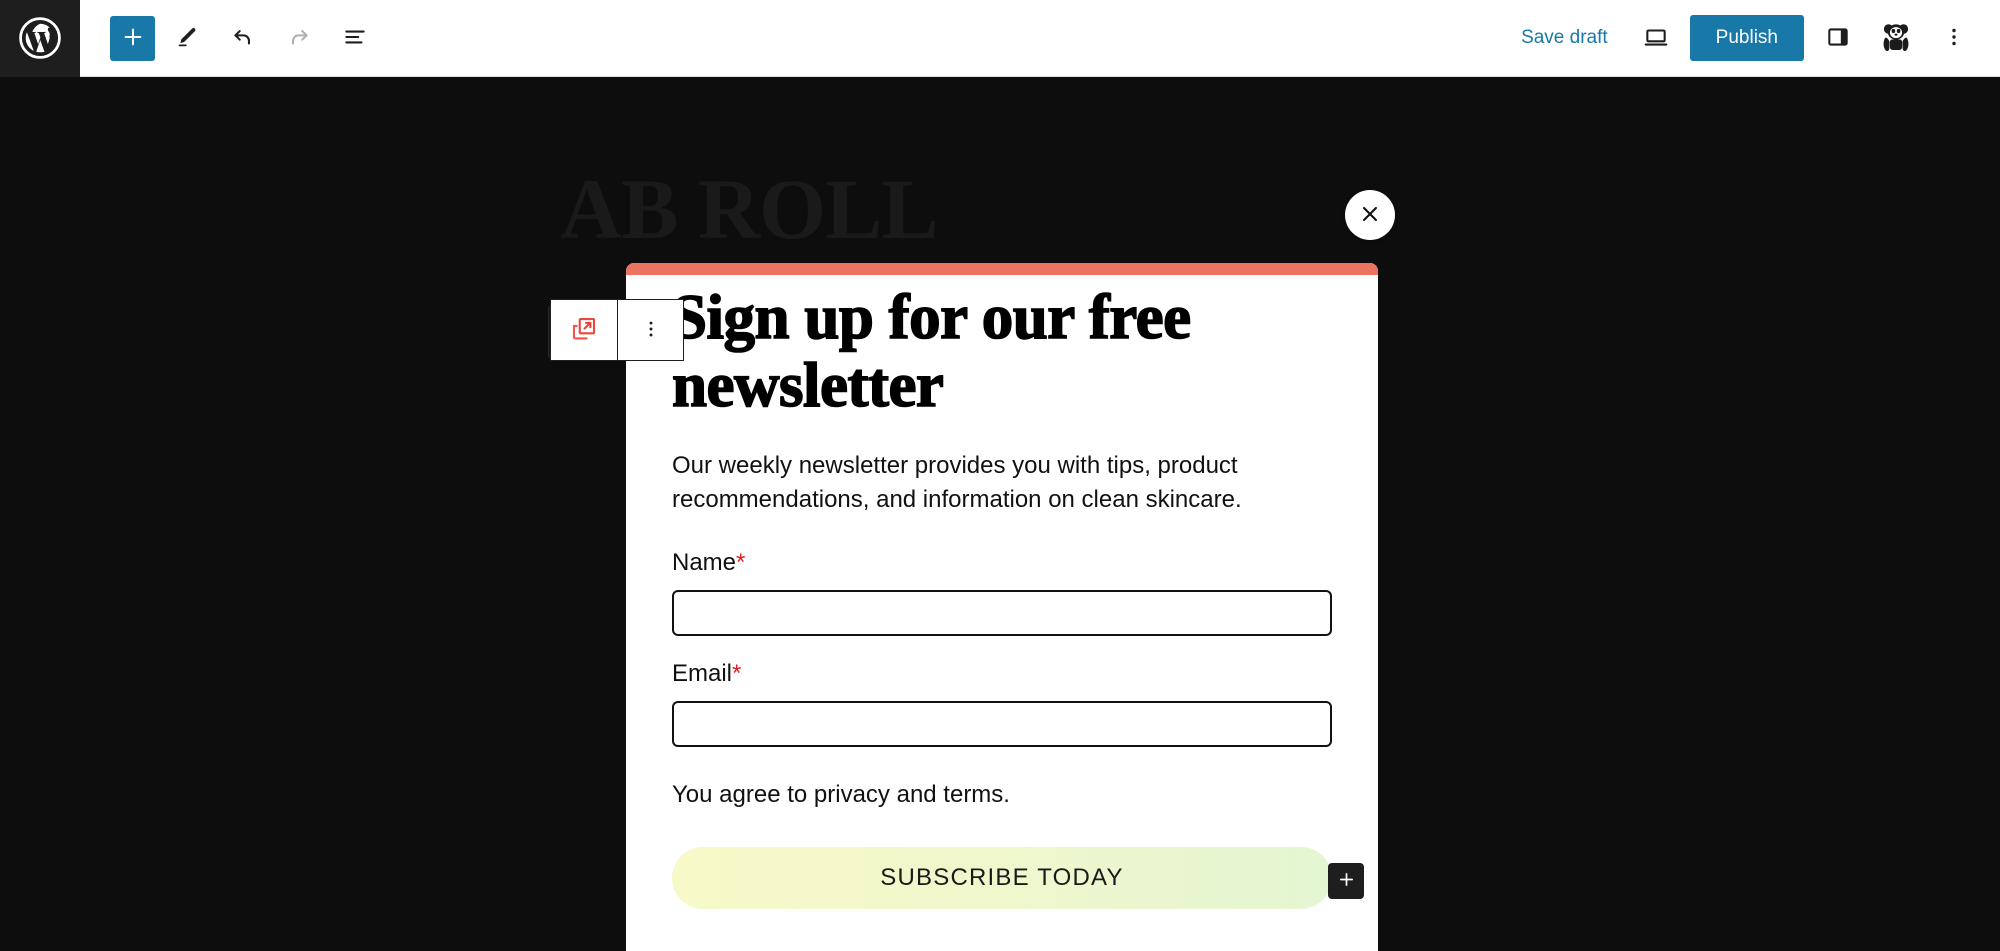 This screenshot has height=951, width=2000. I want to click on settings-sidebar-toggle, so click(1838, 38).